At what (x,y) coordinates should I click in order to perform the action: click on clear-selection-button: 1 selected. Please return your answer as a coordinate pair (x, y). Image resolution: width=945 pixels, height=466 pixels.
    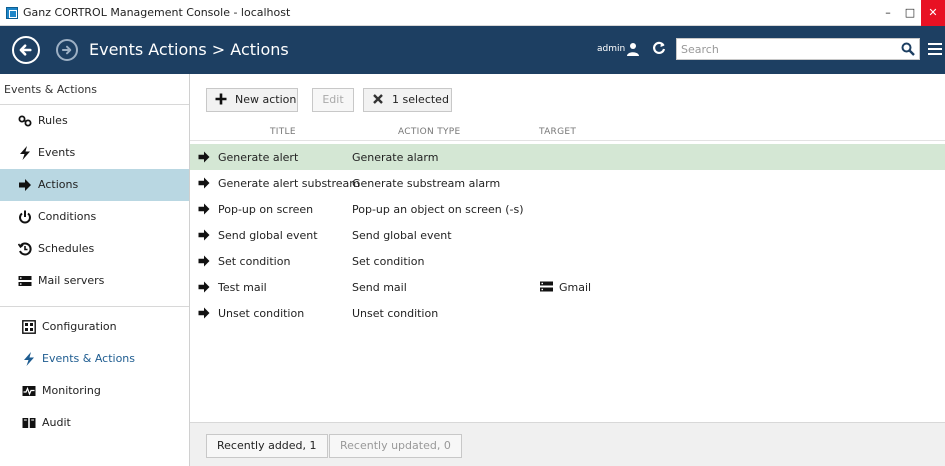
    Looking at the image, I should click on (407, 100).